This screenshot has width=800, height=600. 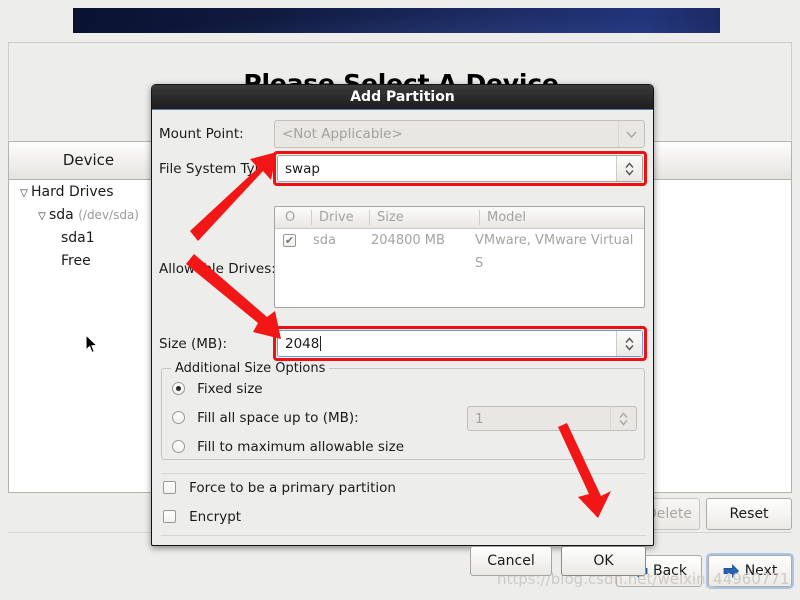 I want to click on reset-button-label: Reset, so click(x=749, y=514).